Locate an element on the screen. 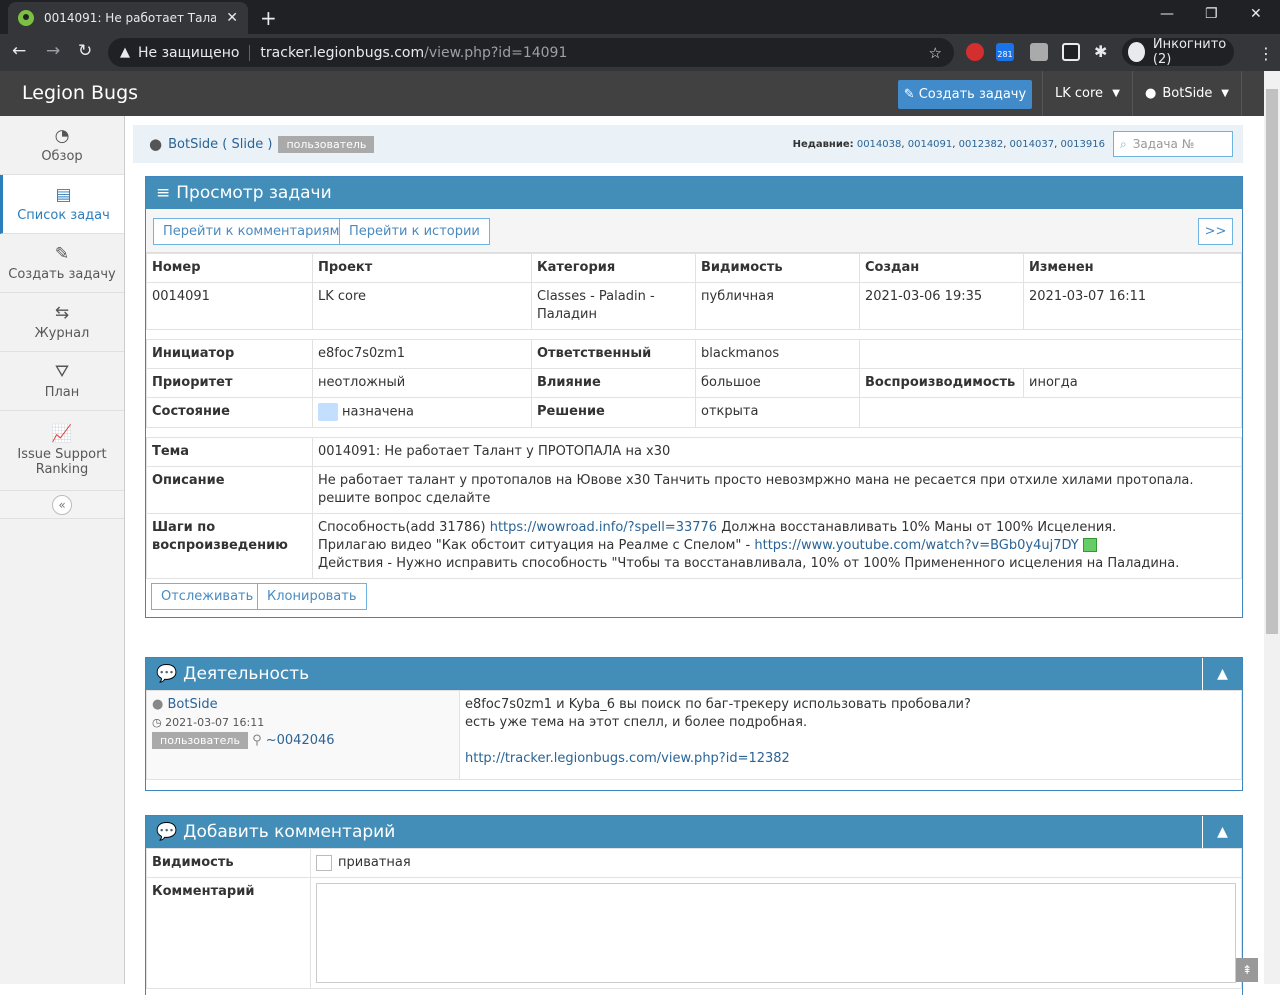 The width and height of the screenshot is (1280, 995). column-header: Номер is located at coordinates (229, 268).